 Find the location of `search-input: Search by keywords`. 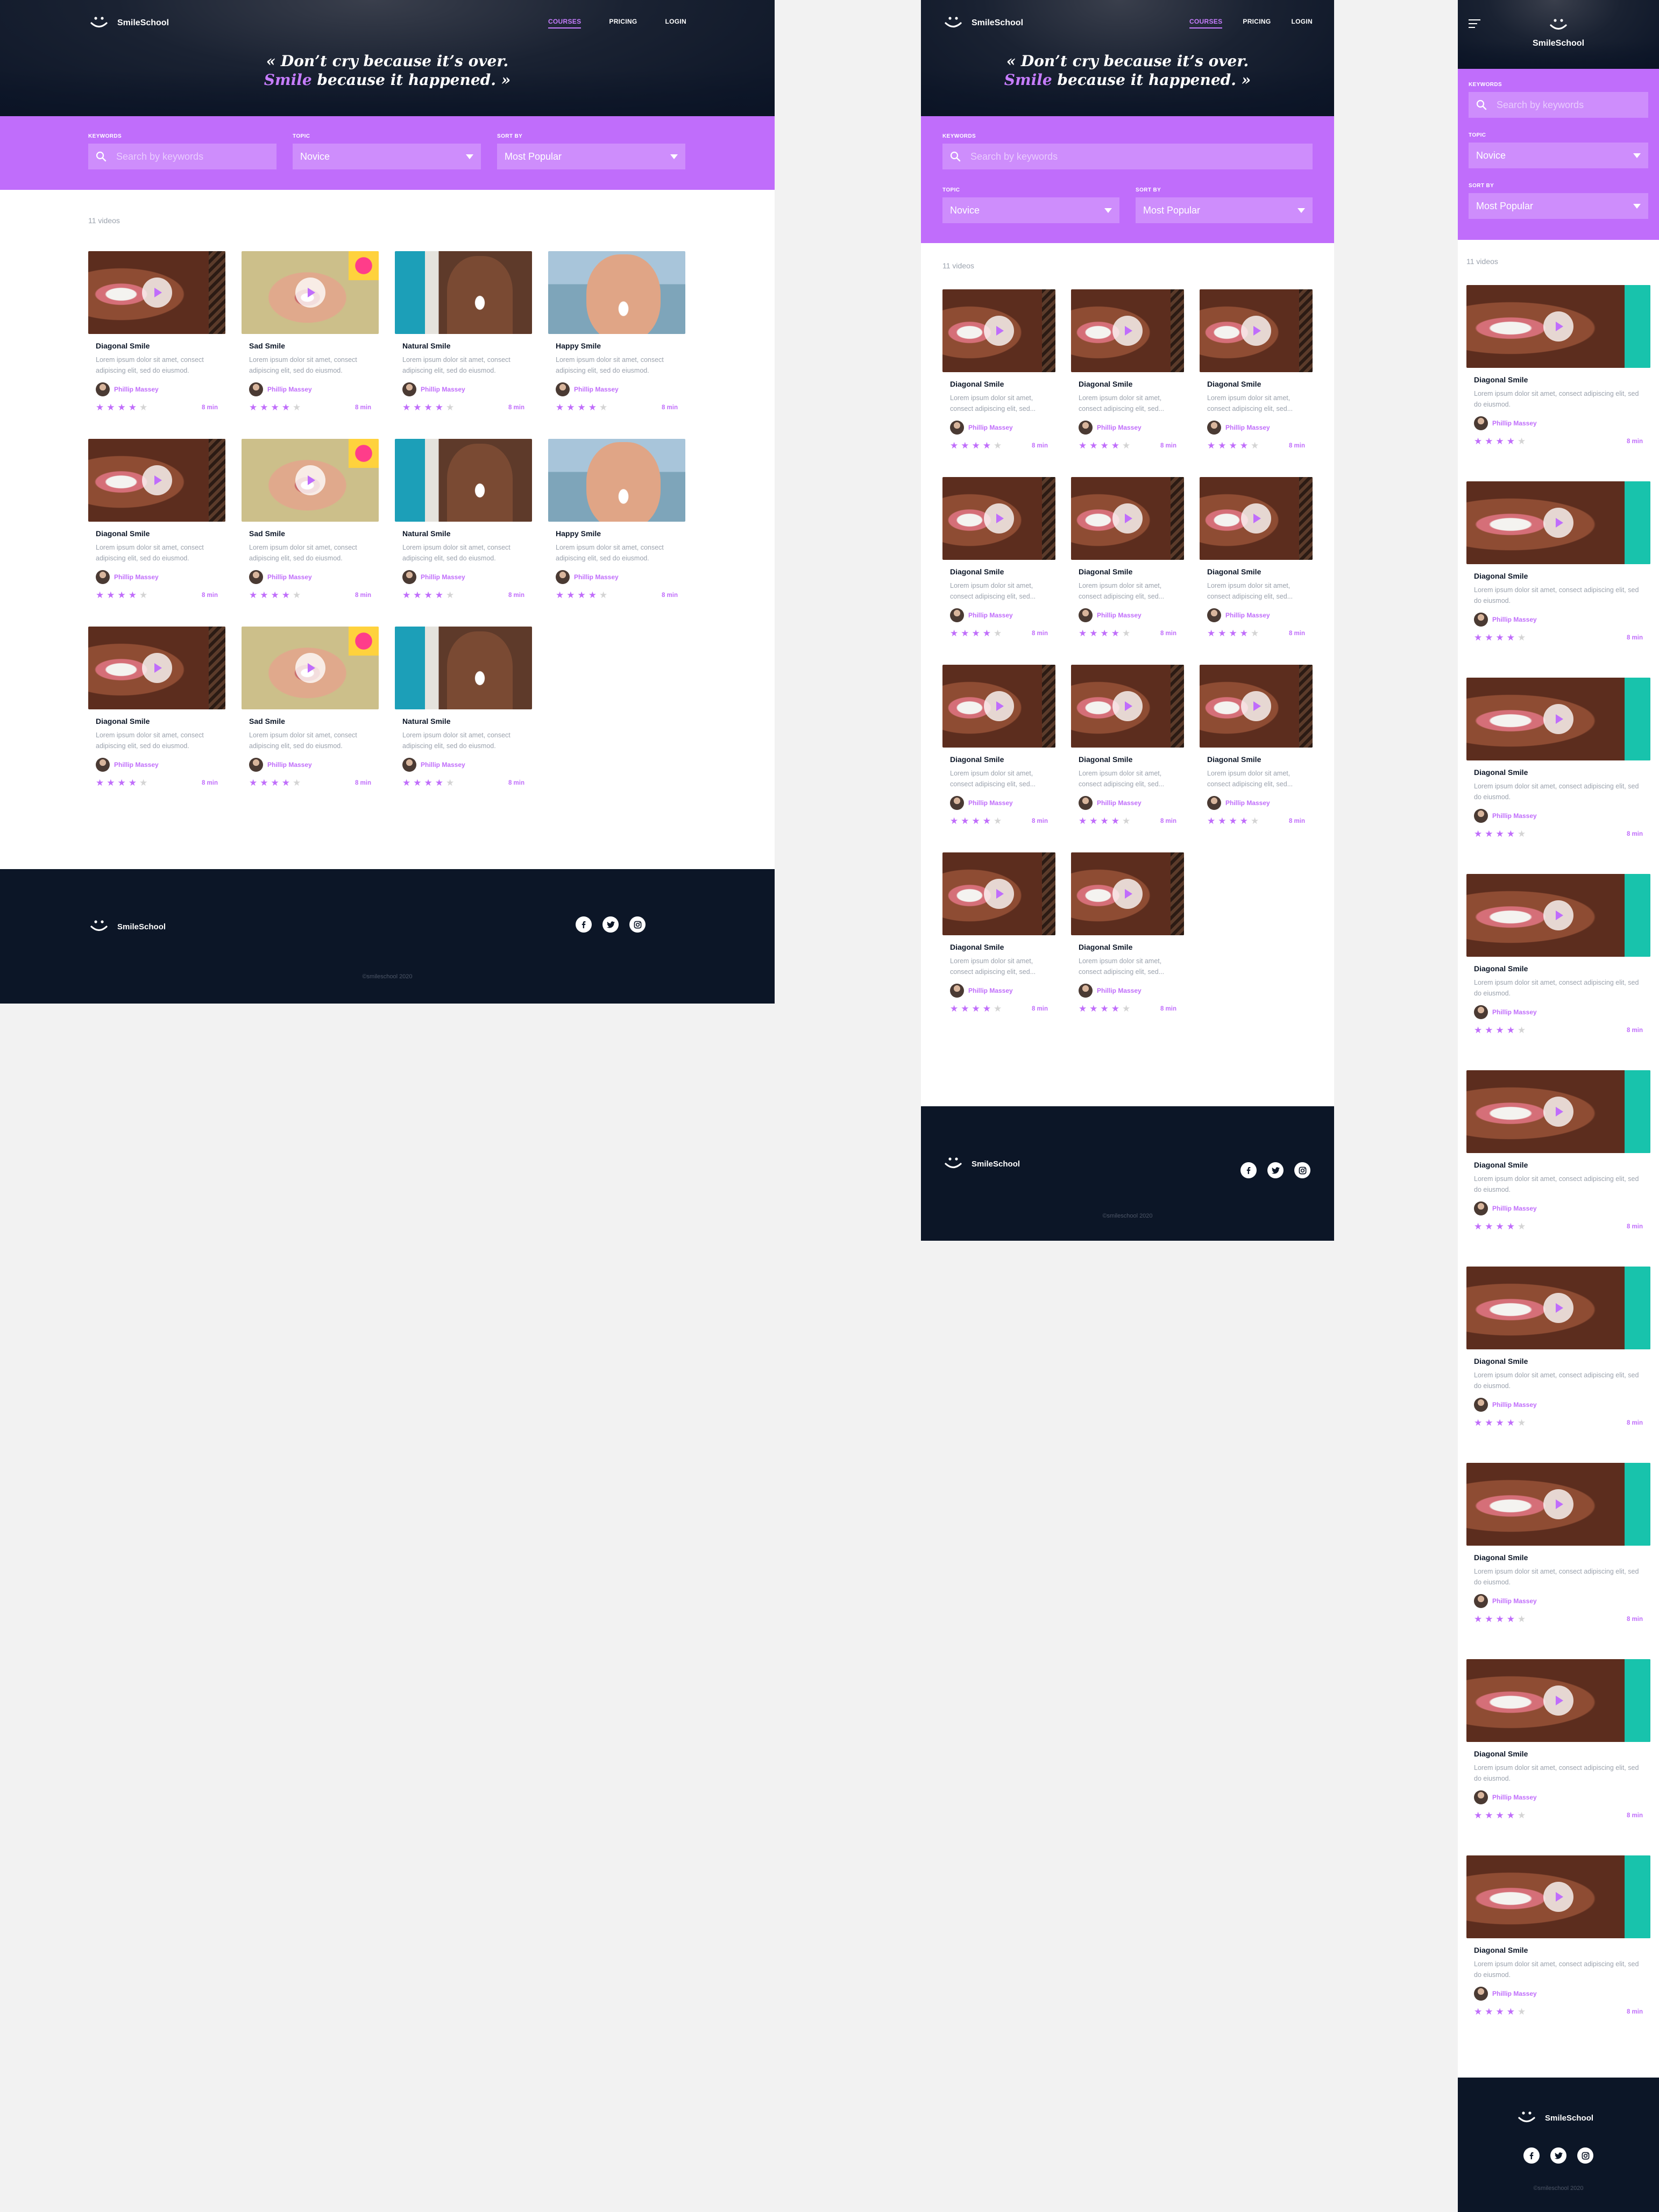

search-input: Search by keywords is located at coordinates (1127, 157).